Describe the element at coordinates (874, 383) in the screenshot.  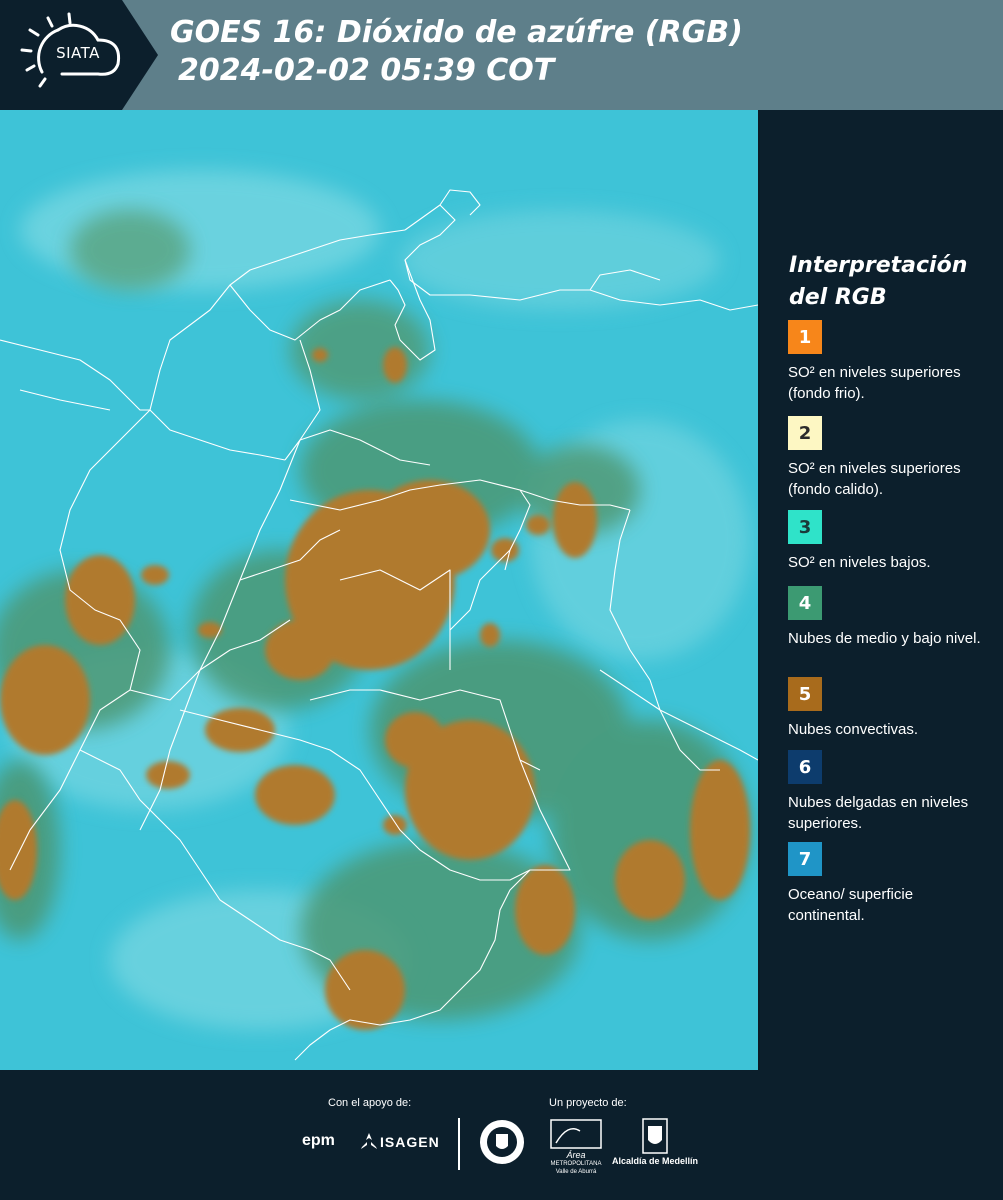
I see `legend-description-1: SO² en niveles superiores (fondo frio).` at that location.